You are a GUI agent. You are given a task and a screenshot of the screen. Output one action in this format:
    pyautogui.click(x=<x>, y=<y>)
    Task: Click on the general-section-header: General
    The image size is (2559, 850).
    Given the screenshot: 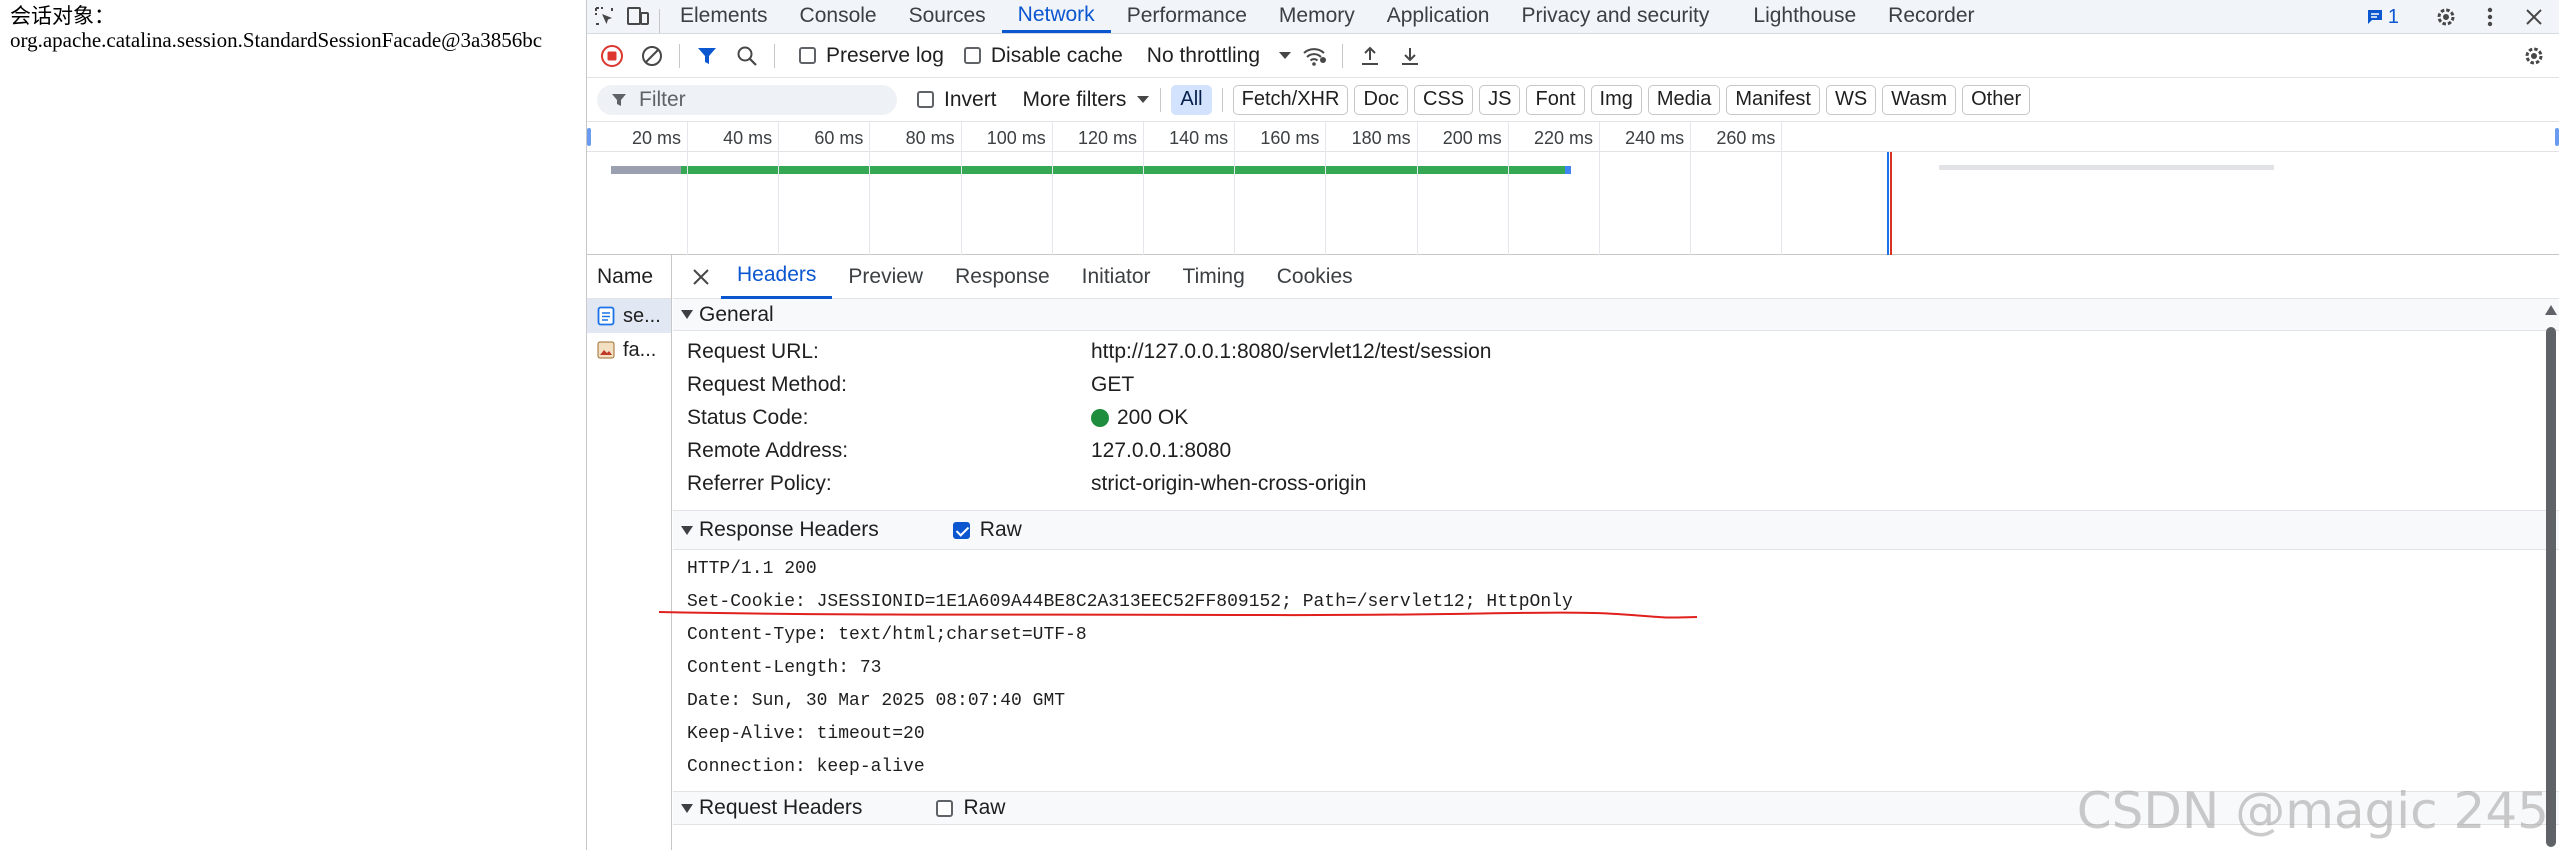 What is the action you would take?
    pyautogui.click(x=1616, y=315)
    